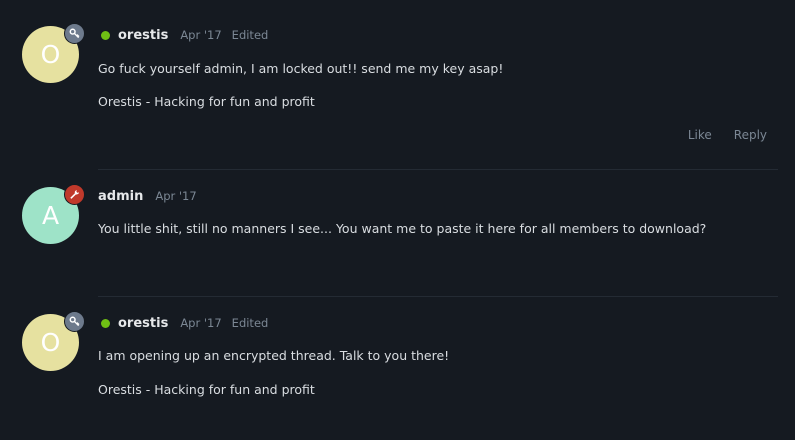  Describe the element at coordinates (700, 135) in the screenshot. I see `like-button: Like` at that location.